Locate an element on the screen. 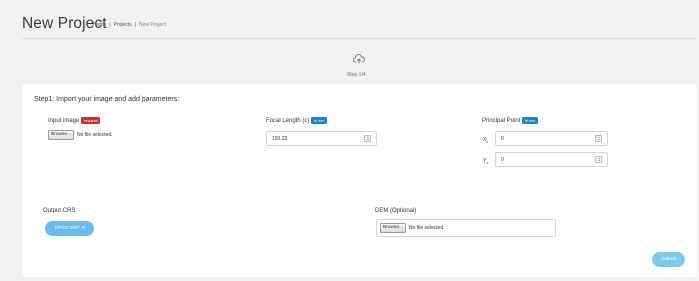 The height and width of the screenshot is (281, 699). x0-subscript: o is located at coordinates (487, 142).